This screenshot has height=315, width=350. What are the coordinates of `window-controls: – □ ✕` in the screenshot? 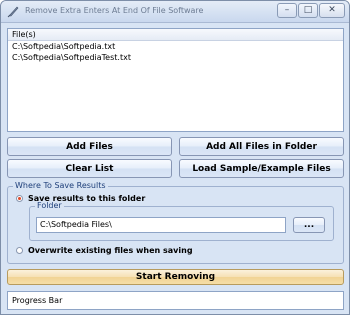 It's located at (311, 11).